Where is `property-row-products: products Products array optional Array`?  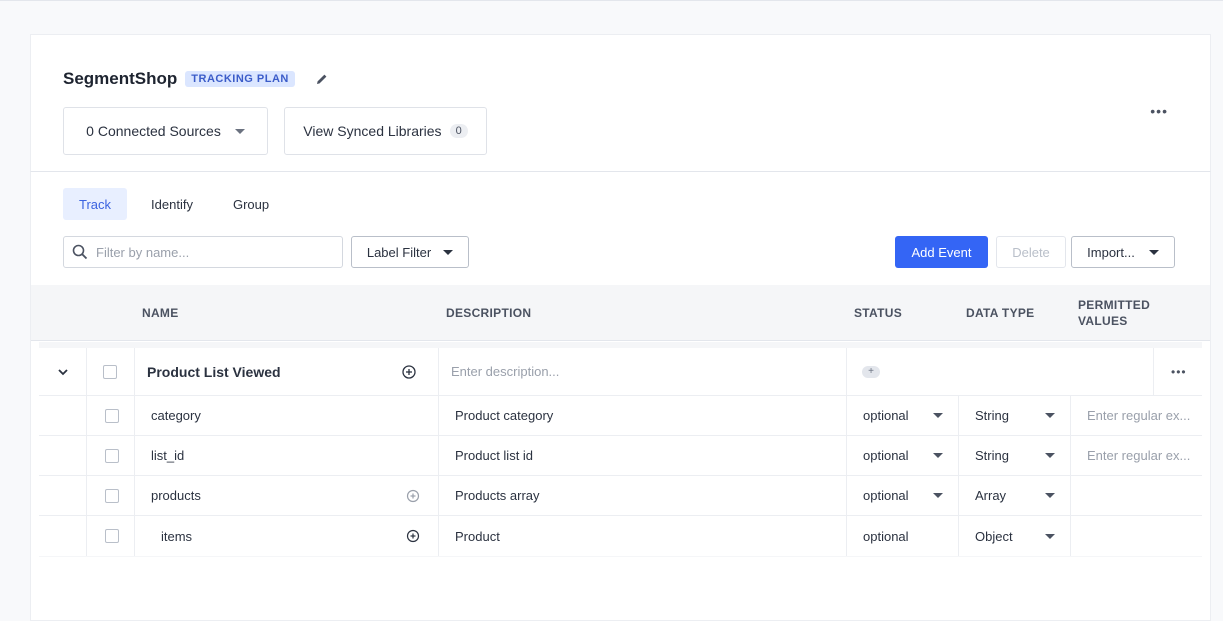 property-row-products: products Products array optional Array is located at coordinates (620, 496).